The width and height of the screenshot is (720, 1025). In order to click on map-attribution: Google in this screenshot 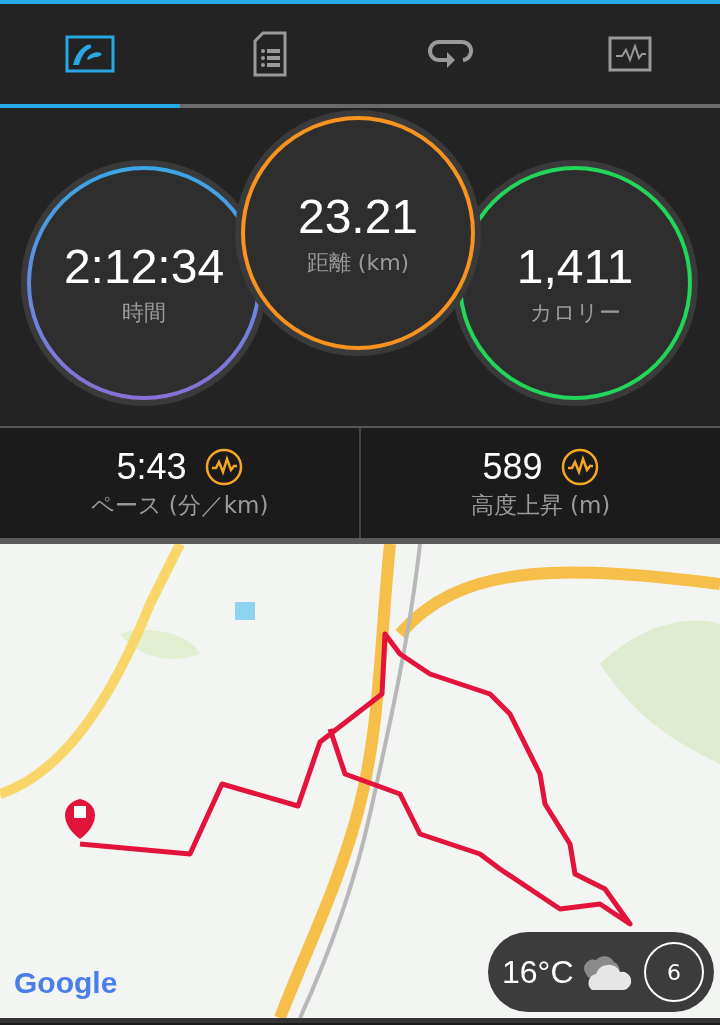, I will do `click(66, 983)`.